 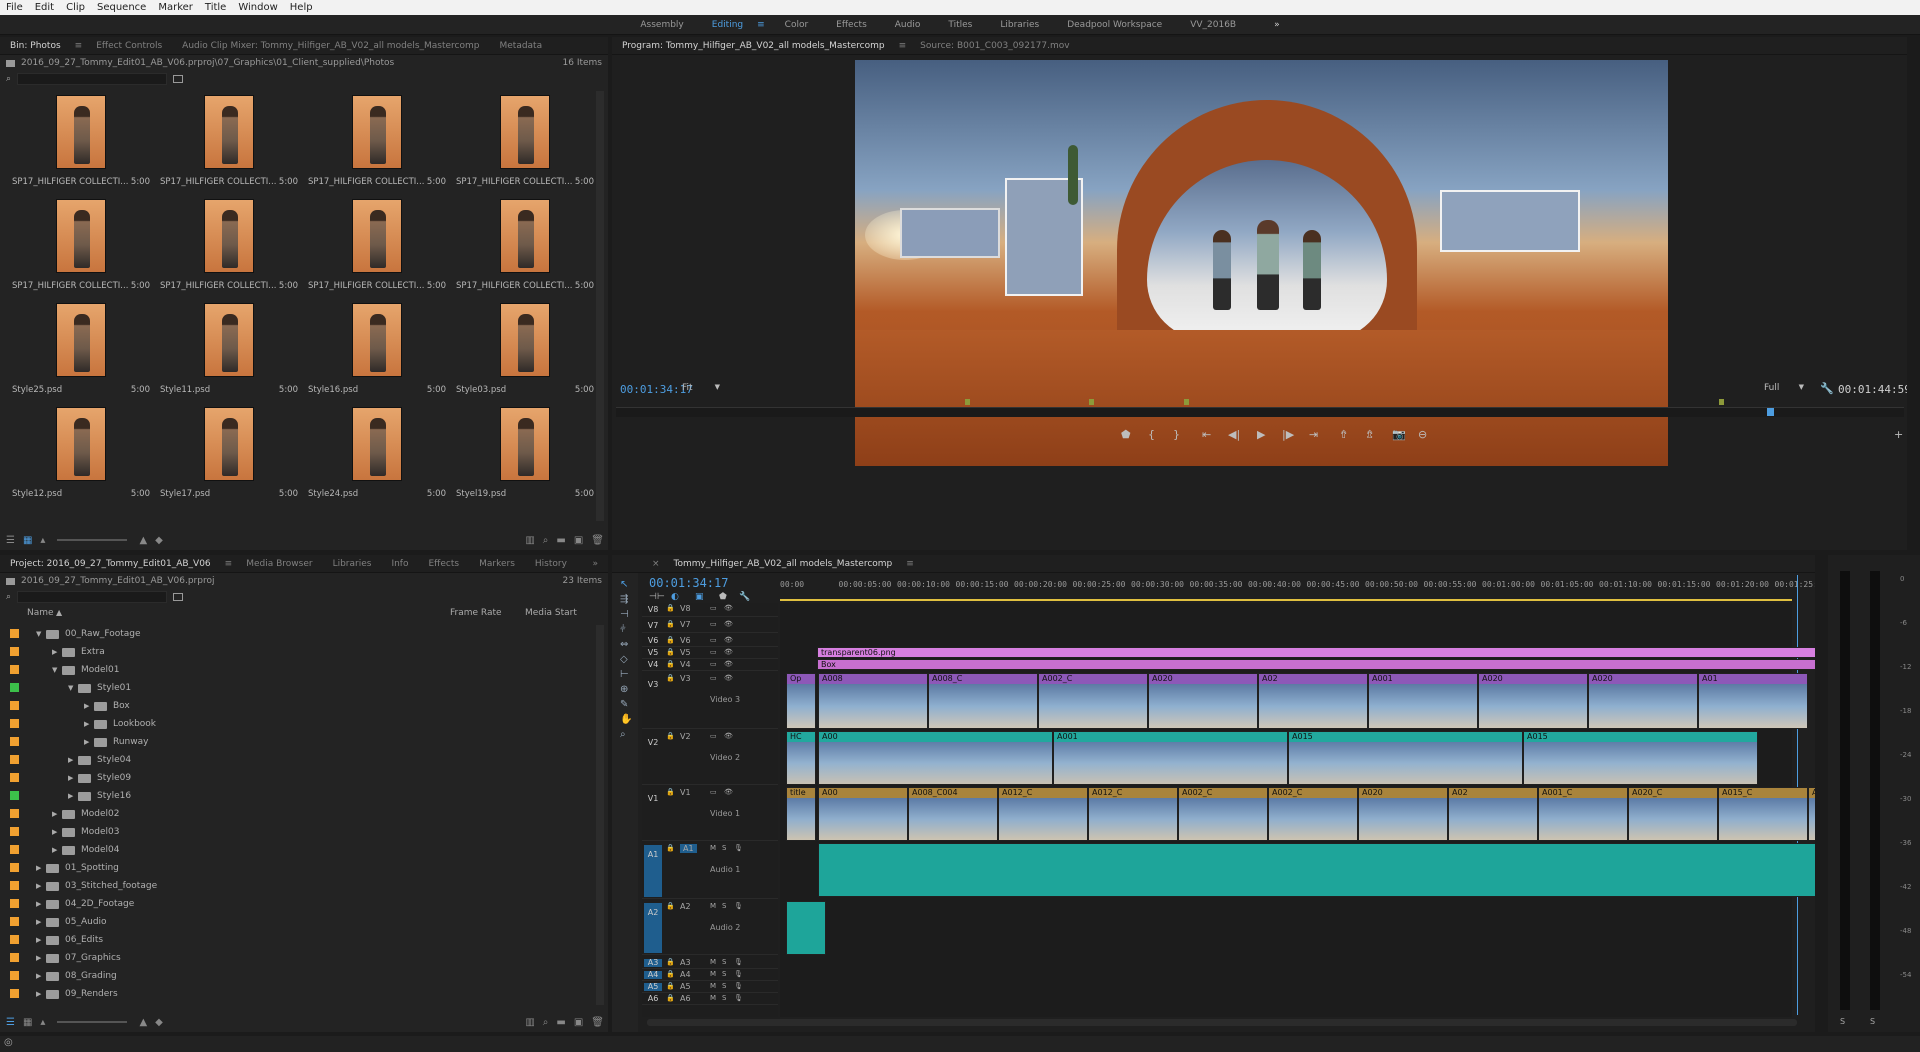 I want to click on workspace-tab-editing: Editing, so click(x=727, y=25).